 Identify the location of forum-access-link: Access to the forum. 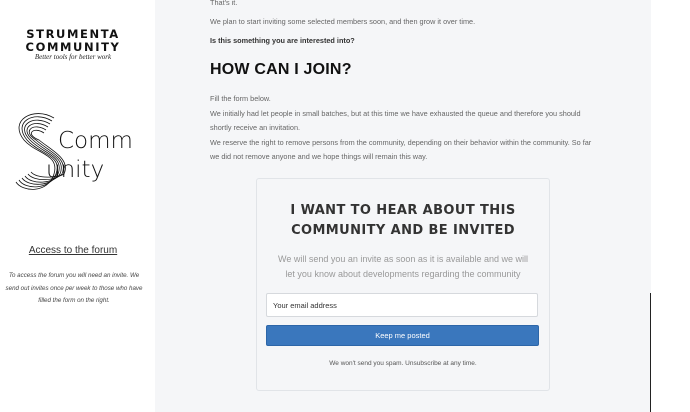
(73, 250).